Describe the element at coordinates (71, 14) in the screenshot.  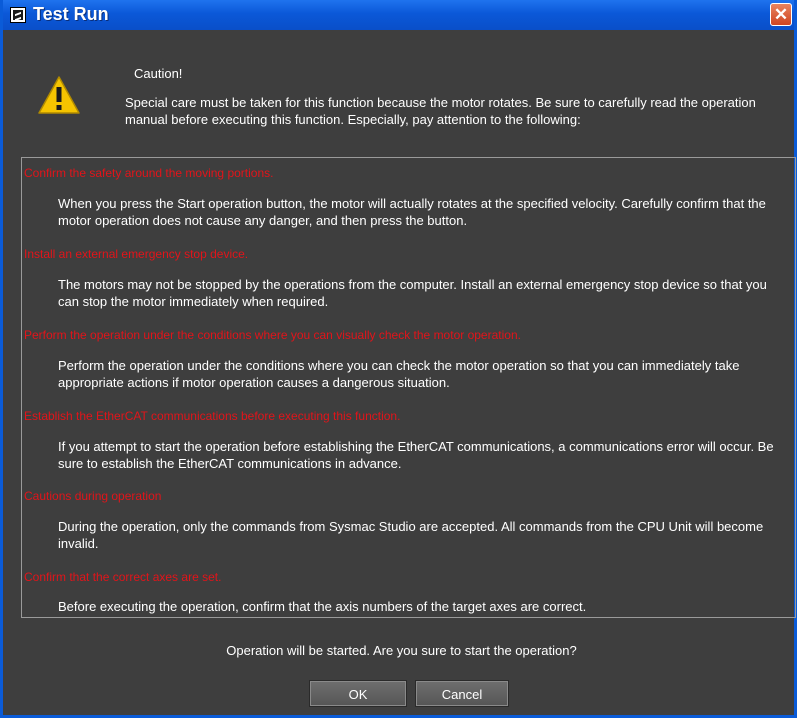
I see `window-title: Test Run` at that location.